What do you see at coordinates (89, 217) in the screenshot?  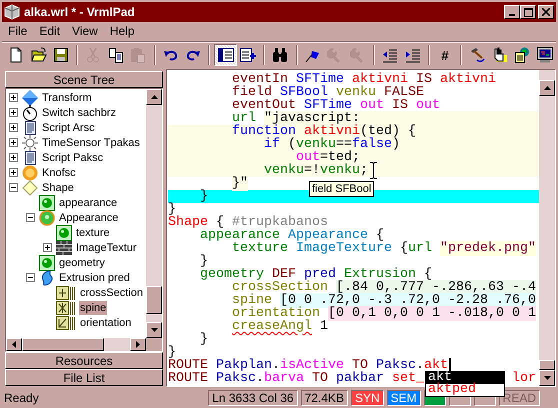 I see `tree-item: Appearance` at bounding box center [89, 217].